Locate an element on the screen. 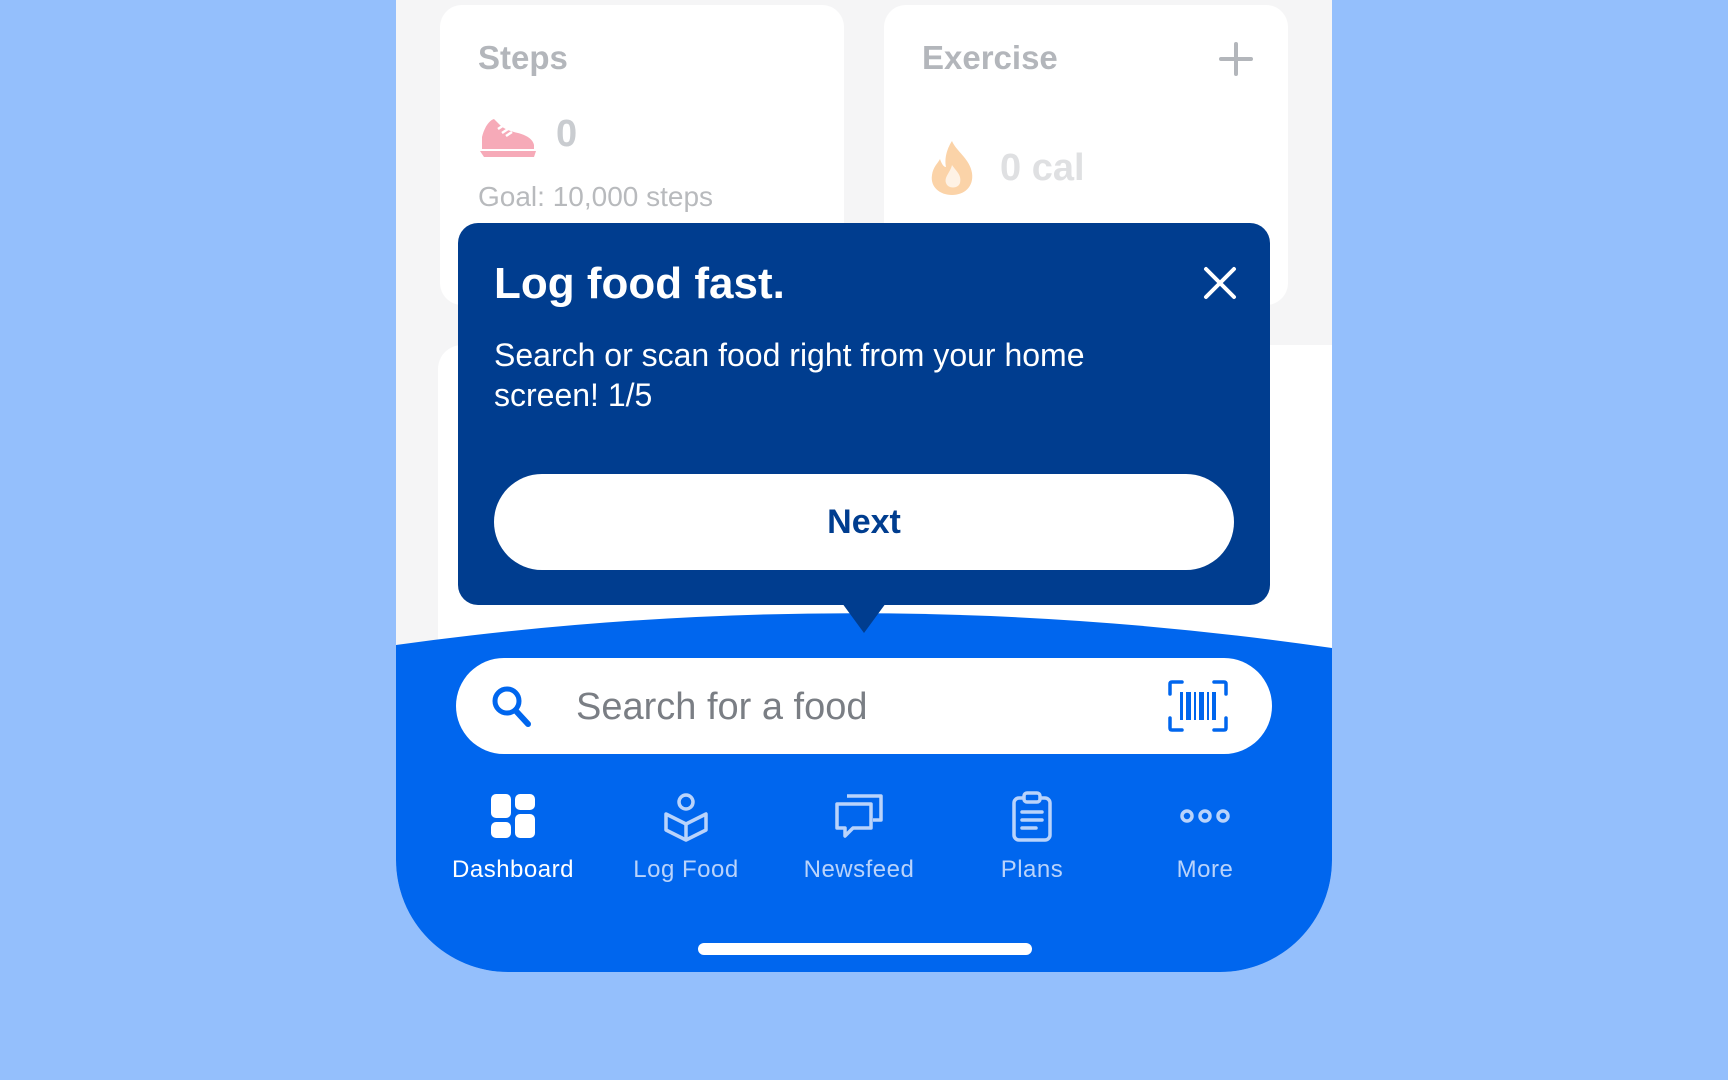  more-icon is located at coordinates (1205, 816).